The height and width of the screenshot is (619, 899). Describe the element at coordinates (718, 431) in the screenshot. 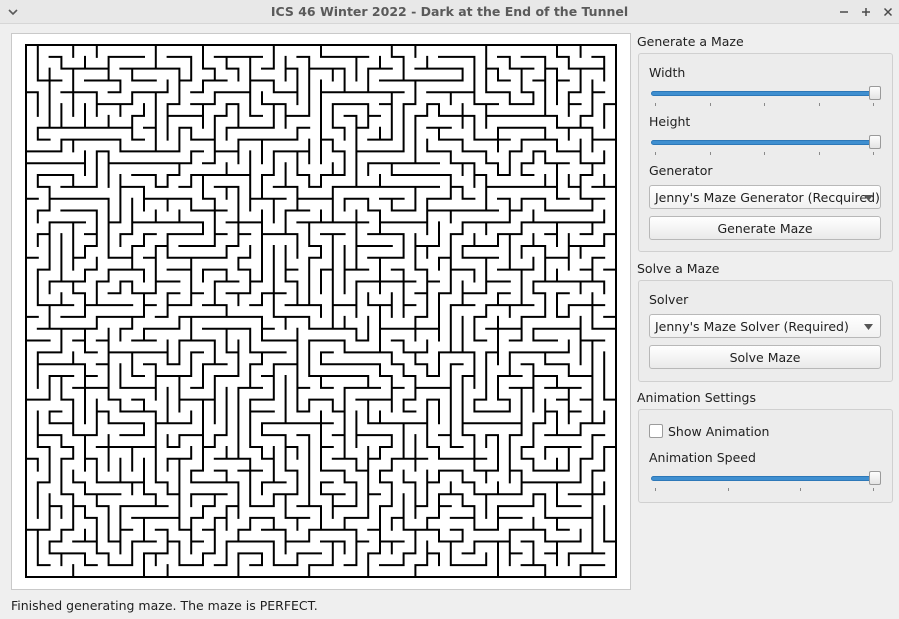

I see `show-animation-label: Show Animation` at that location.